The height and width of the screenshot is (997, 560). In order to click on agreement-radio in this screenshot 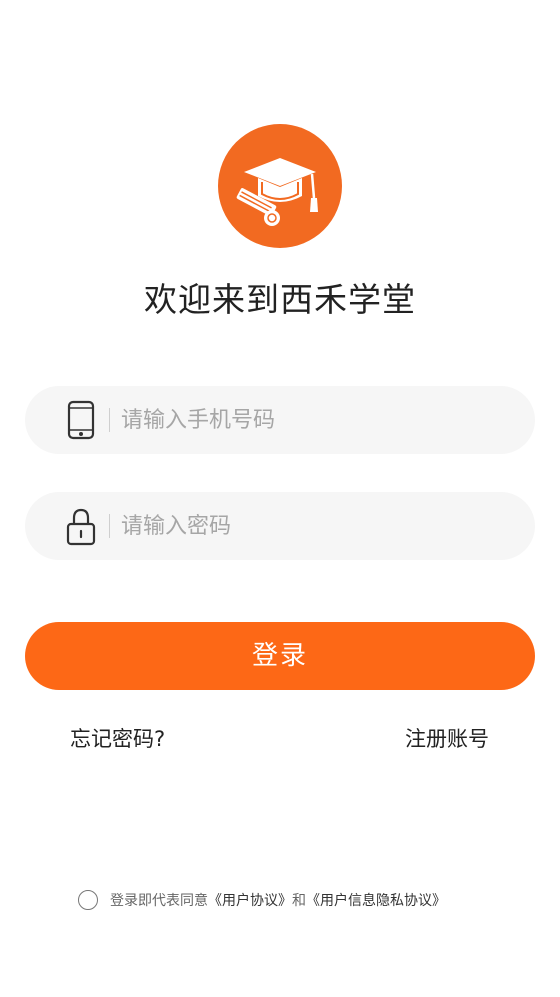, I will do `click(88, 900)`.